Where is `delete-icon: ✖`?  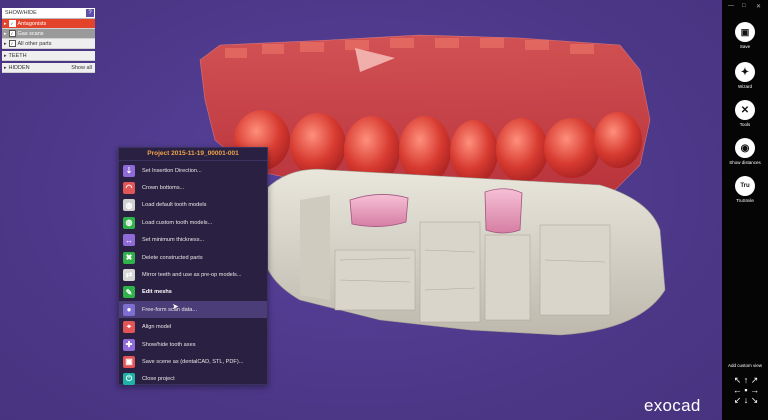 delete-icon: ✖ is located at coordinates (129, 257).